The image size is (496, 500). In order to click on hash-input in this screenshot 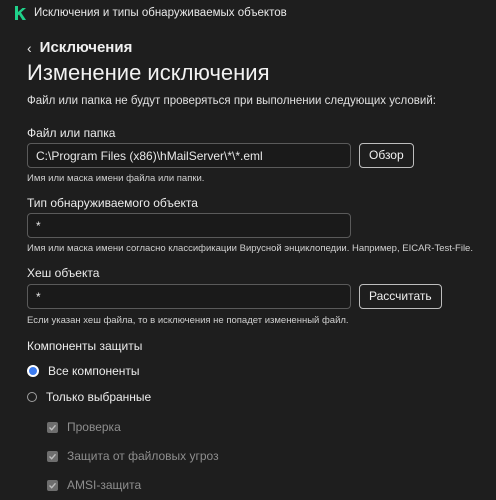, I will do `click(189, 296)`.